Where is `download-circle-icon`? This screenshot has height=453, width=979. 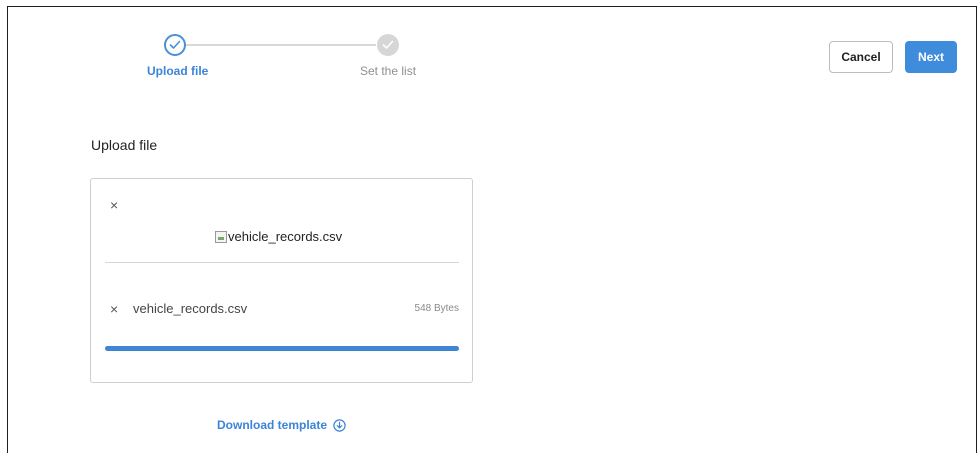
download-circle-icon is located at coordinates (339, 425).